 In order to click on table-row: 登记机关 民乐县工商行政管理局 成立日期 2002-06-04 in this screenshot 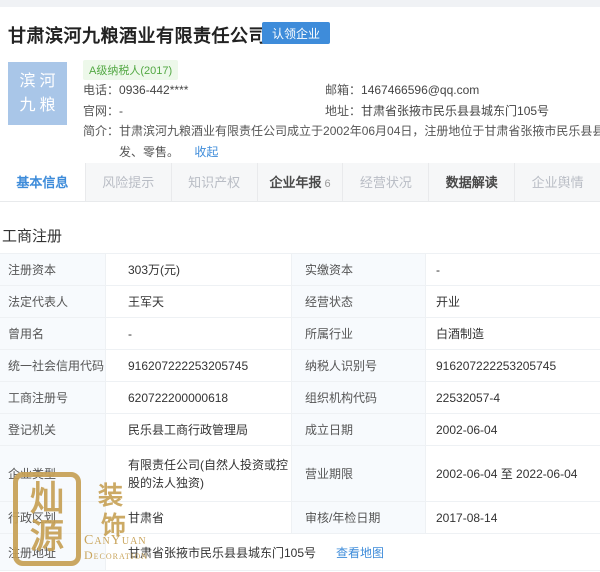, I will do `click(300, 430)`.